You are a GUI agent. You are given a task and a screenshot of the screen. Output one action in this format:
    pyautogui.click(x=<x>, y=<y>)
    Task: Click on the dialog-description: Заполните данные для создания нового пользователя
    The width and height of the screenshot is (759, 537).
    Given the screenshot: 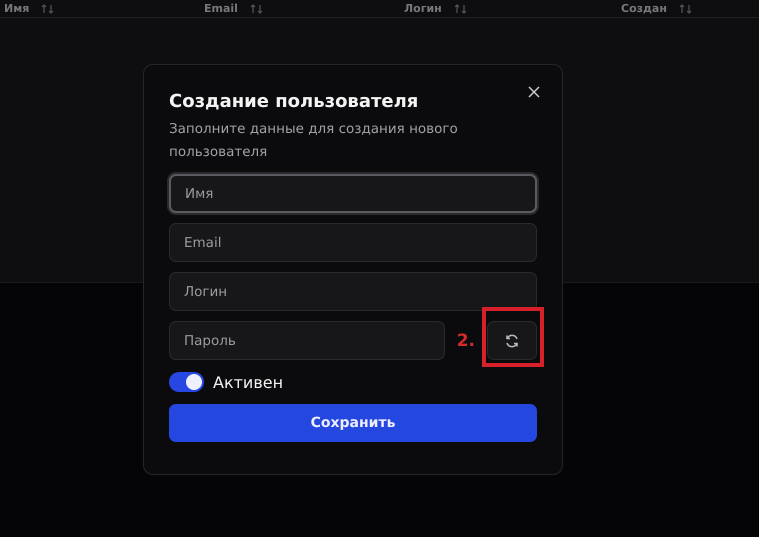 What is the action you would take?
    pyautogui.click(x=314, y=141)
    